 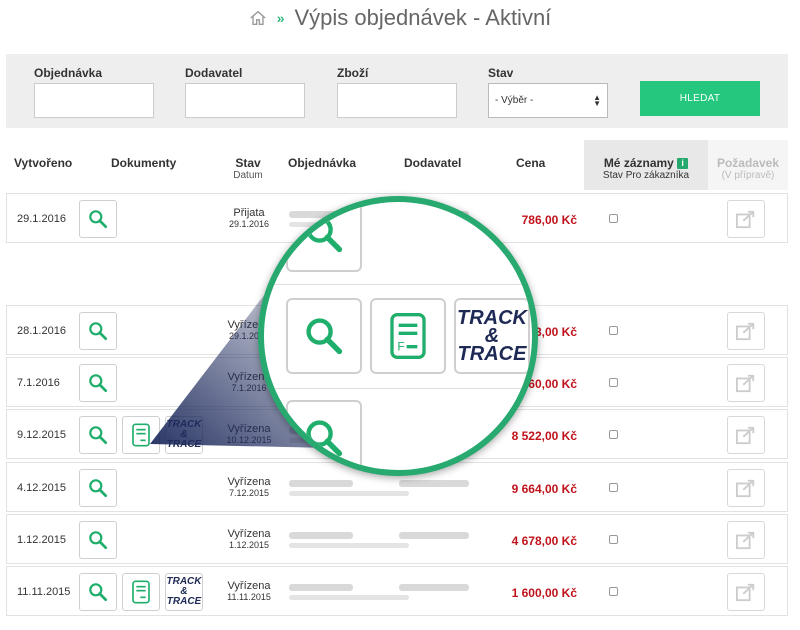 What do you see at coordinates (700, 98) in the screenshot?
I see `search-button: HLEDAT` at bounding box center [700, 98].